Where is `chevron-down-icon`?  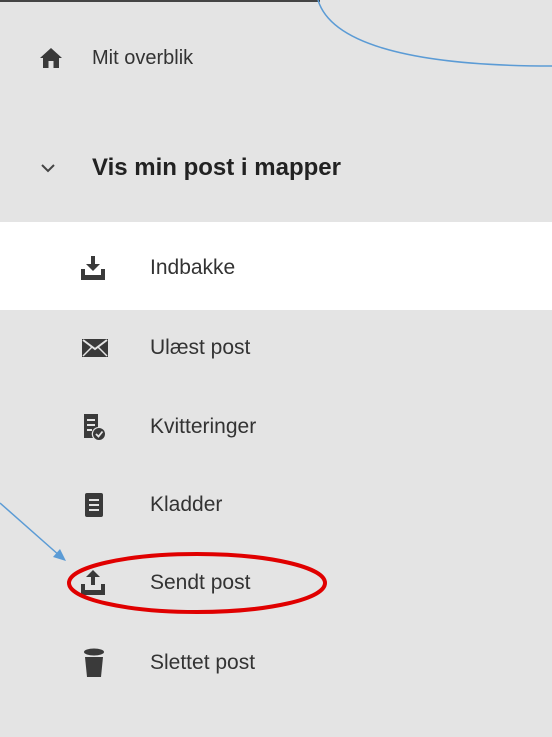 chevron-down-icon is located at coordinates (48, 168).